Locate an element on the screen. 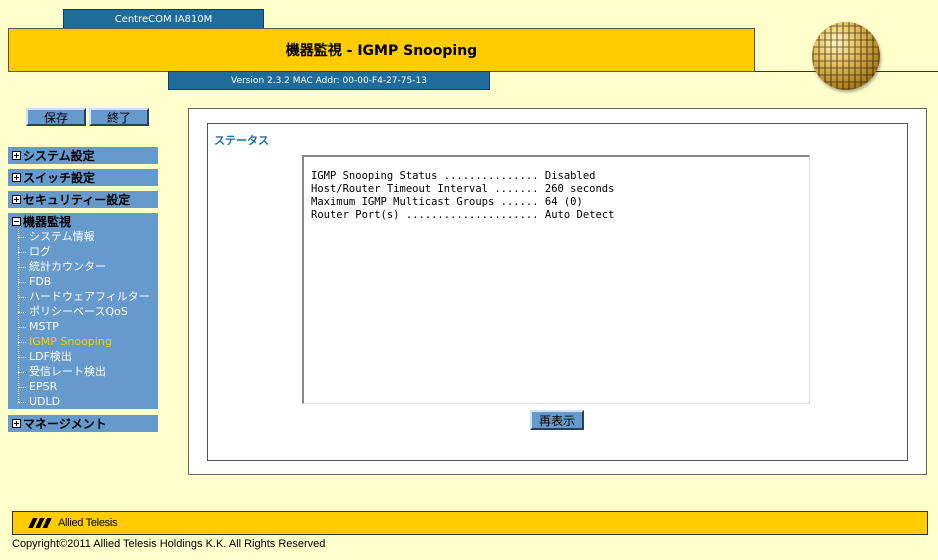 Image resolution: width=938 pixels, height=560 pixels. page-title: 機器監視 - IGMP Snooping is located at coordinates (381, 50).